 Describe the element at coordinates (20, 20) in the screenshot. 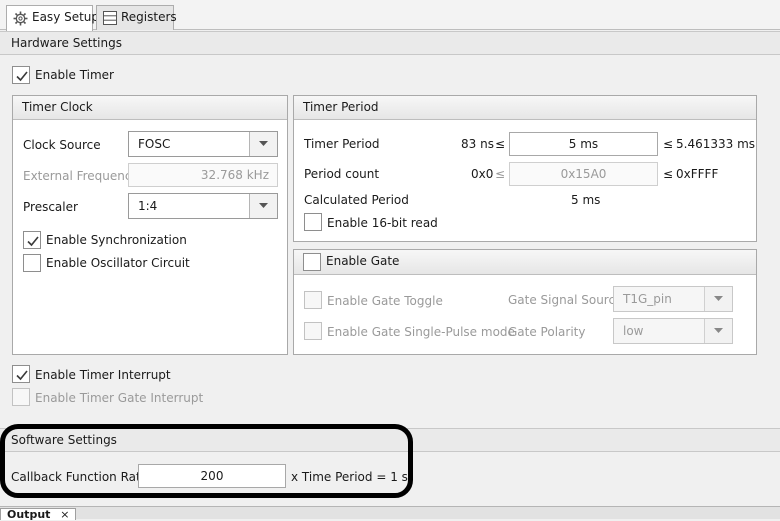

I see `gear-icon` at that location.